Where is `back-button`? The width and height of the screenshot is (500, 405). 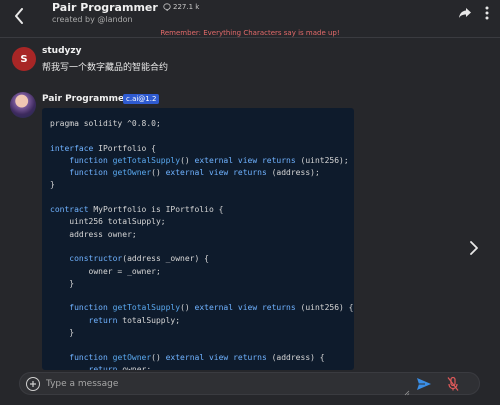
back-button is located at coordinates (19, 16).